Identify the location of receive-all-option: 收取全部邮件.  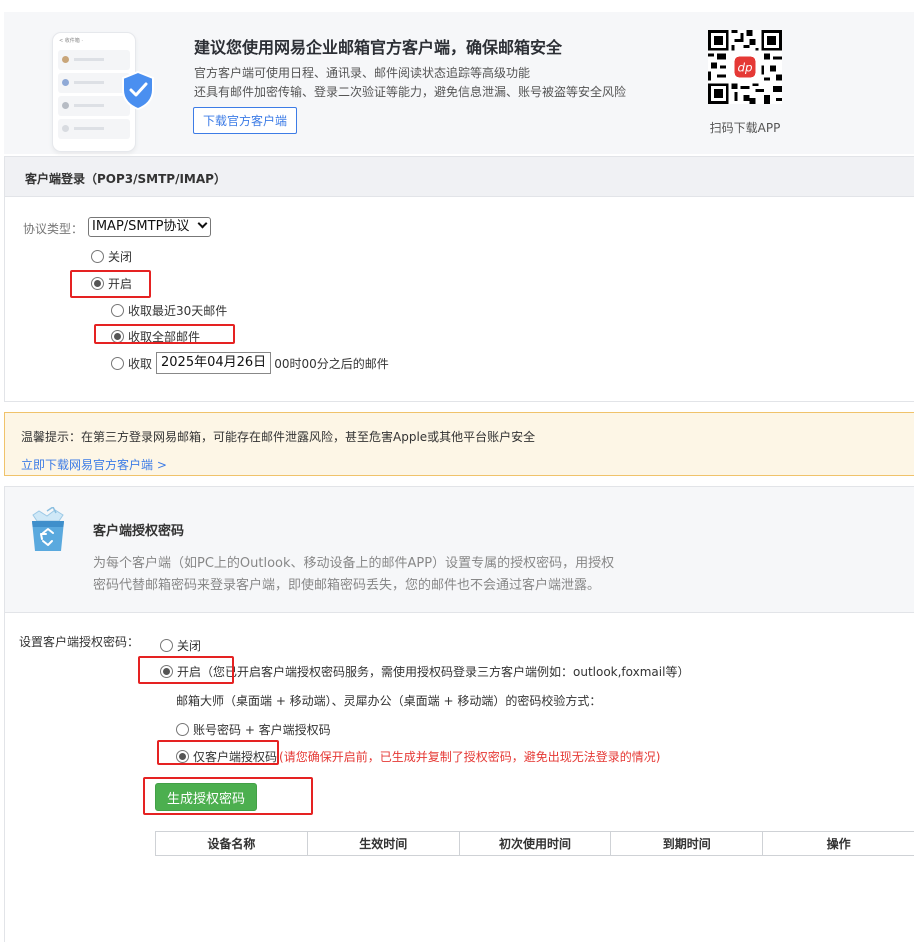
(155, 336).